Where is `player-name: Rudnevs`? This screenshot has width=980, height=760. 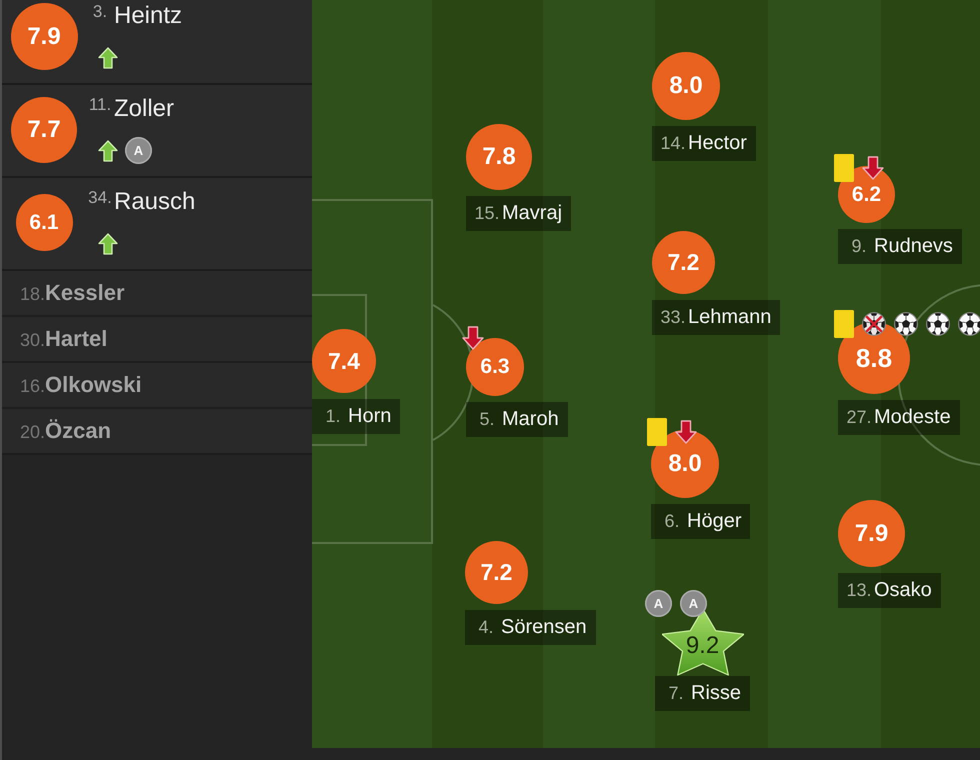
player-name: Rudnevs is located at coordinates (913, 246).